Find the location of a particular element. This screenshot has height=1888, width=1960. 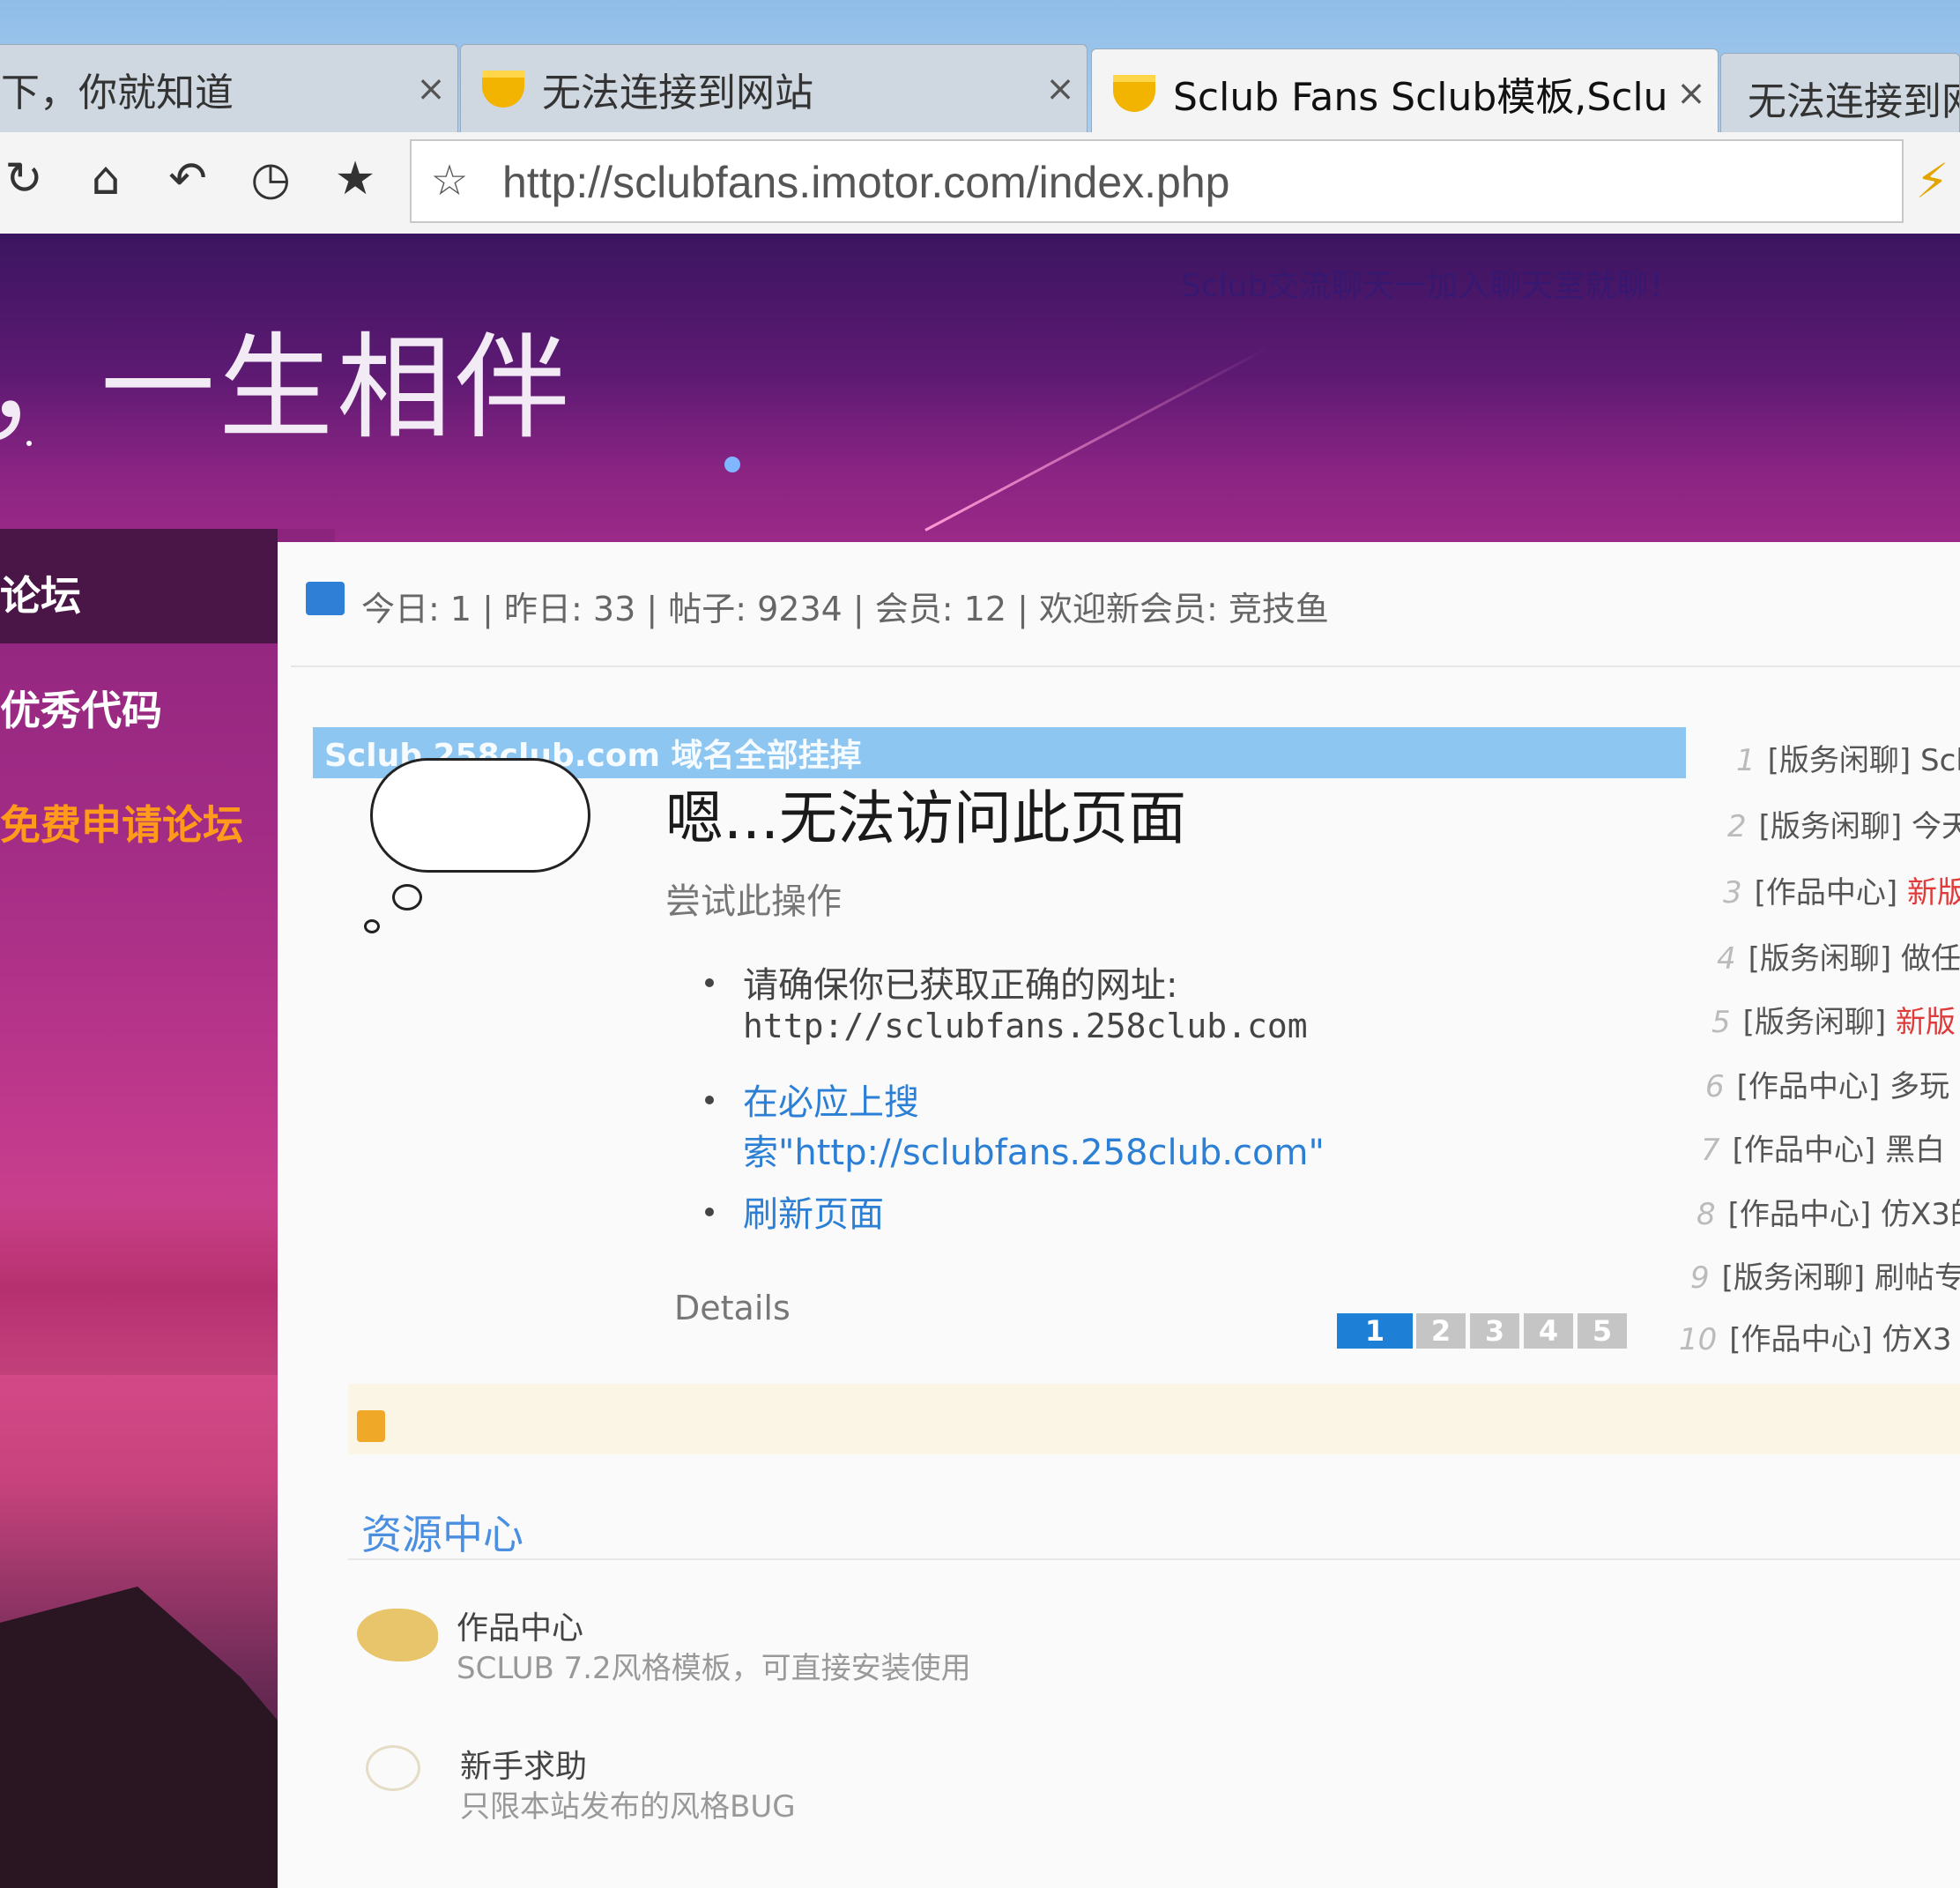

pager-4: 4 is located at coordinates (1548, 1331).